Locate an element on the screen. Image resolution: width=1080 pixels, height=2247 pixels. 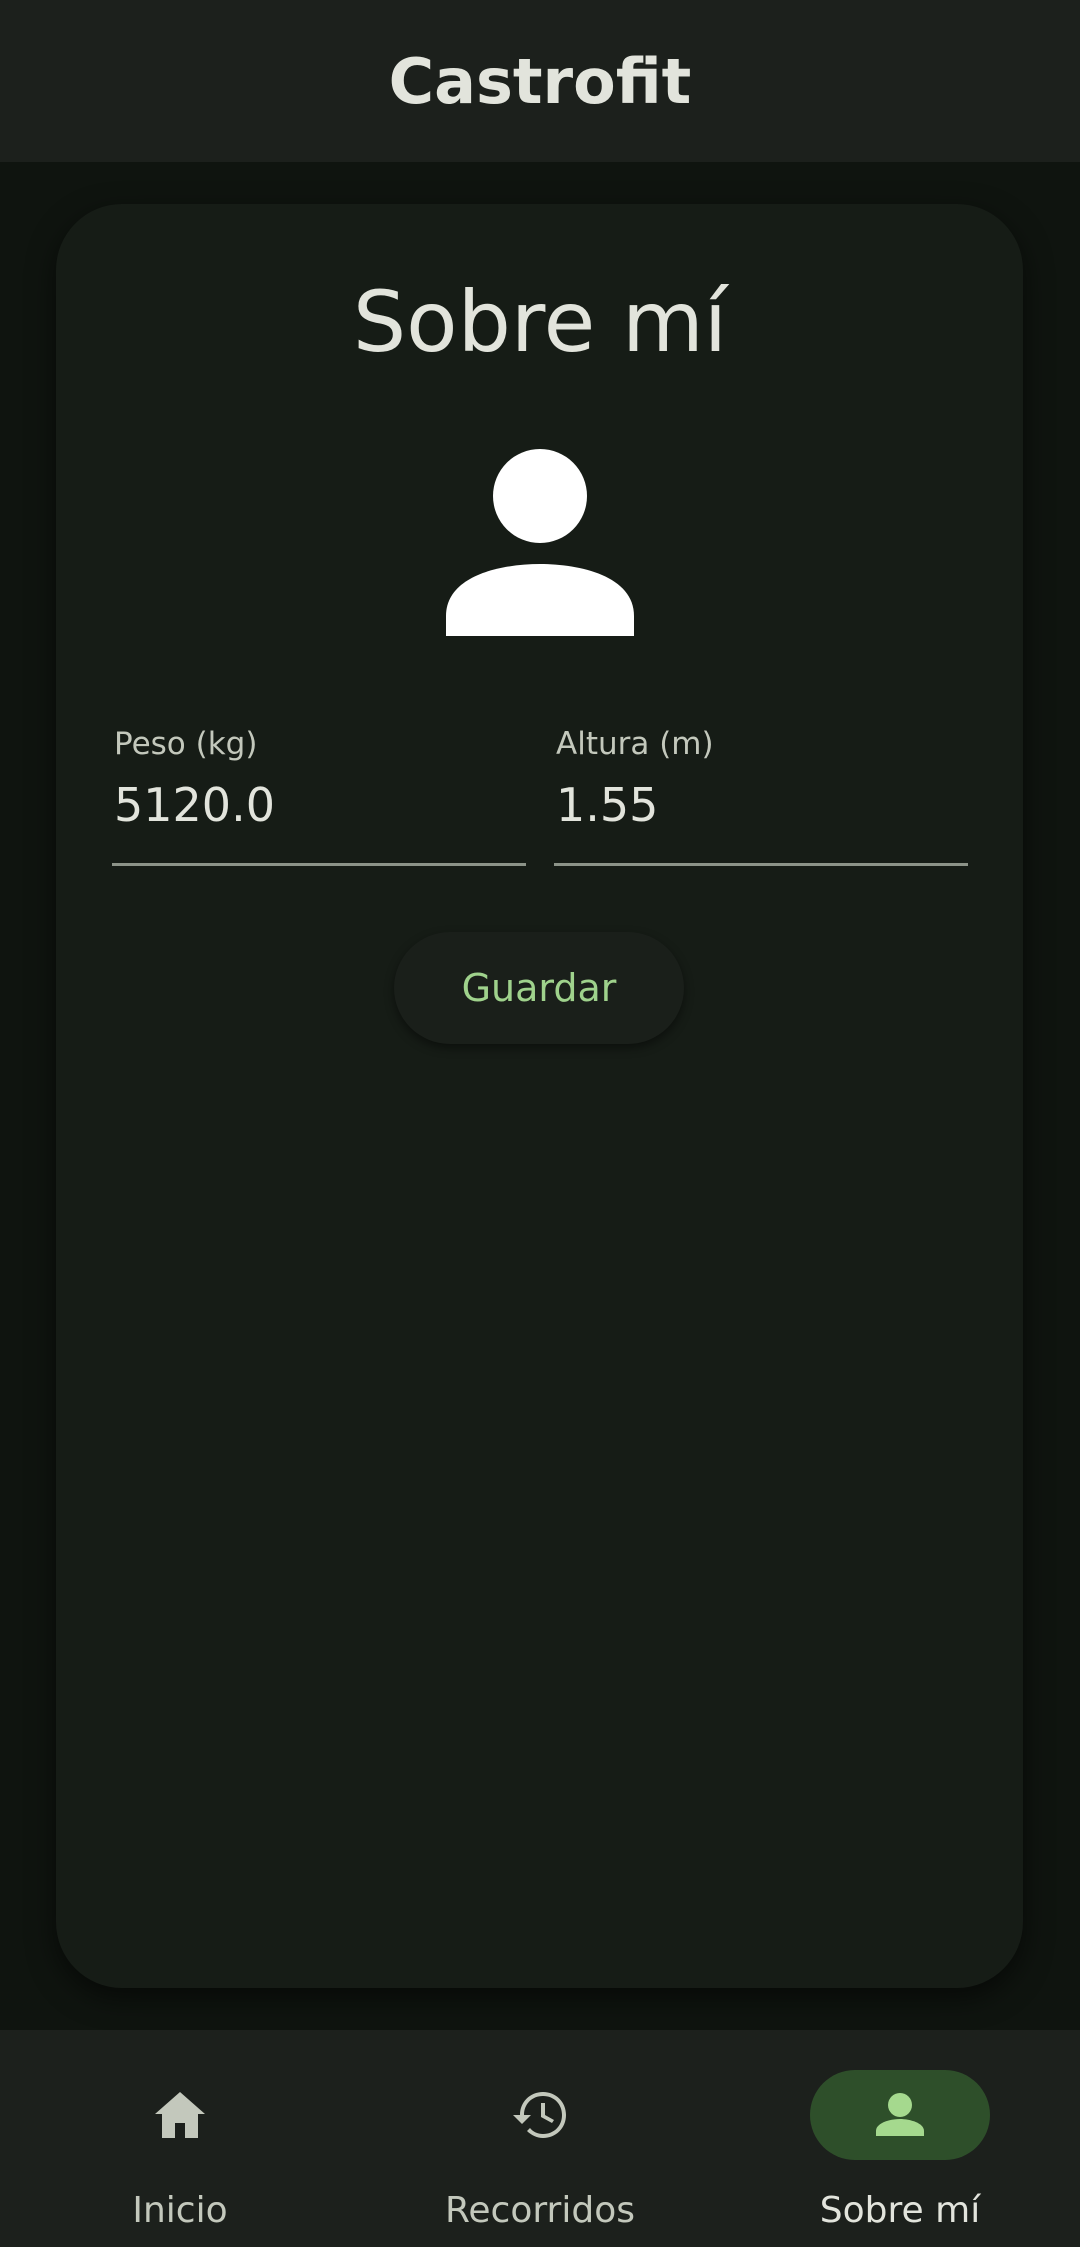
nav-item-sobre-mi: Sobre mí is located at coordinates (900, 2138).